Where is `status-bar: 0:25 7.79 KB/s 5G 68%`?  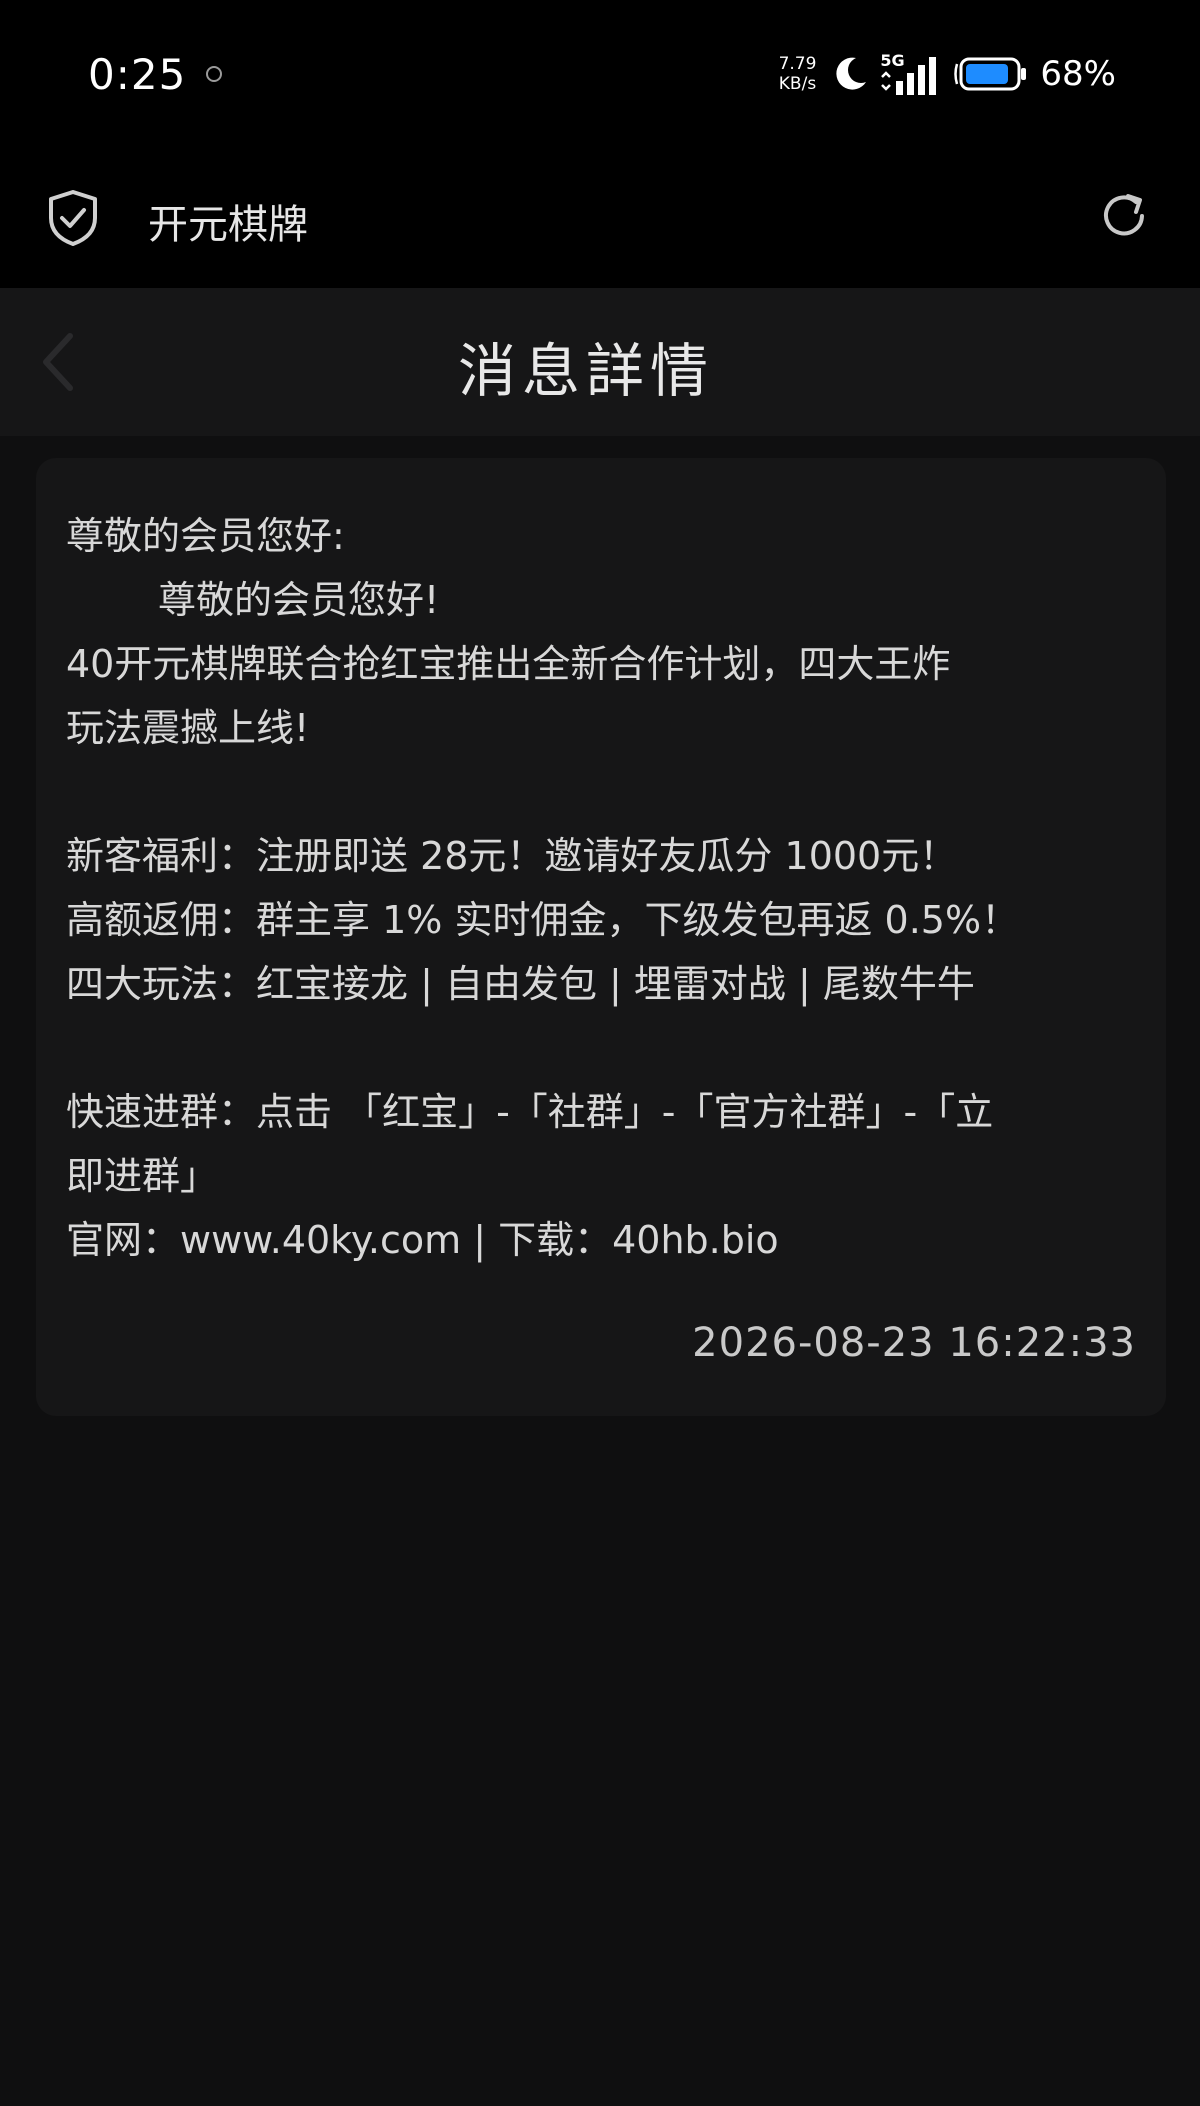 status-bar: 0:25 7.79 KB/s 5G 68% is located at coordinates (600, 75).